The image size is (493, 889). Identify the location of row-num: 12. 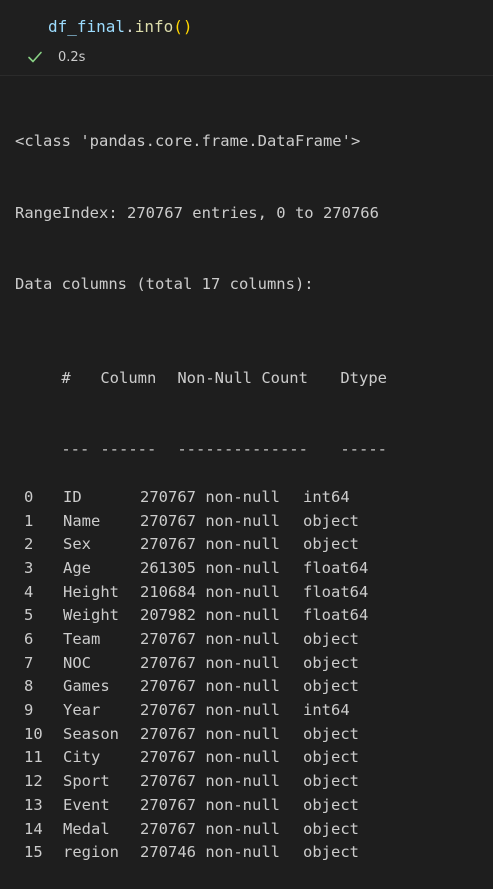
(33, 781).